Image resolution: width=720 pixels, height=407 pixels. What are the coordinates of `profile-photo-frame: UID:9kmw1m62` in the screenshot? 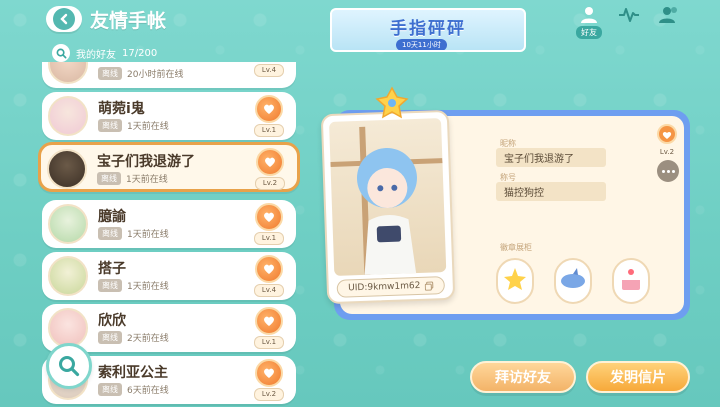 It's located at (388, 207).